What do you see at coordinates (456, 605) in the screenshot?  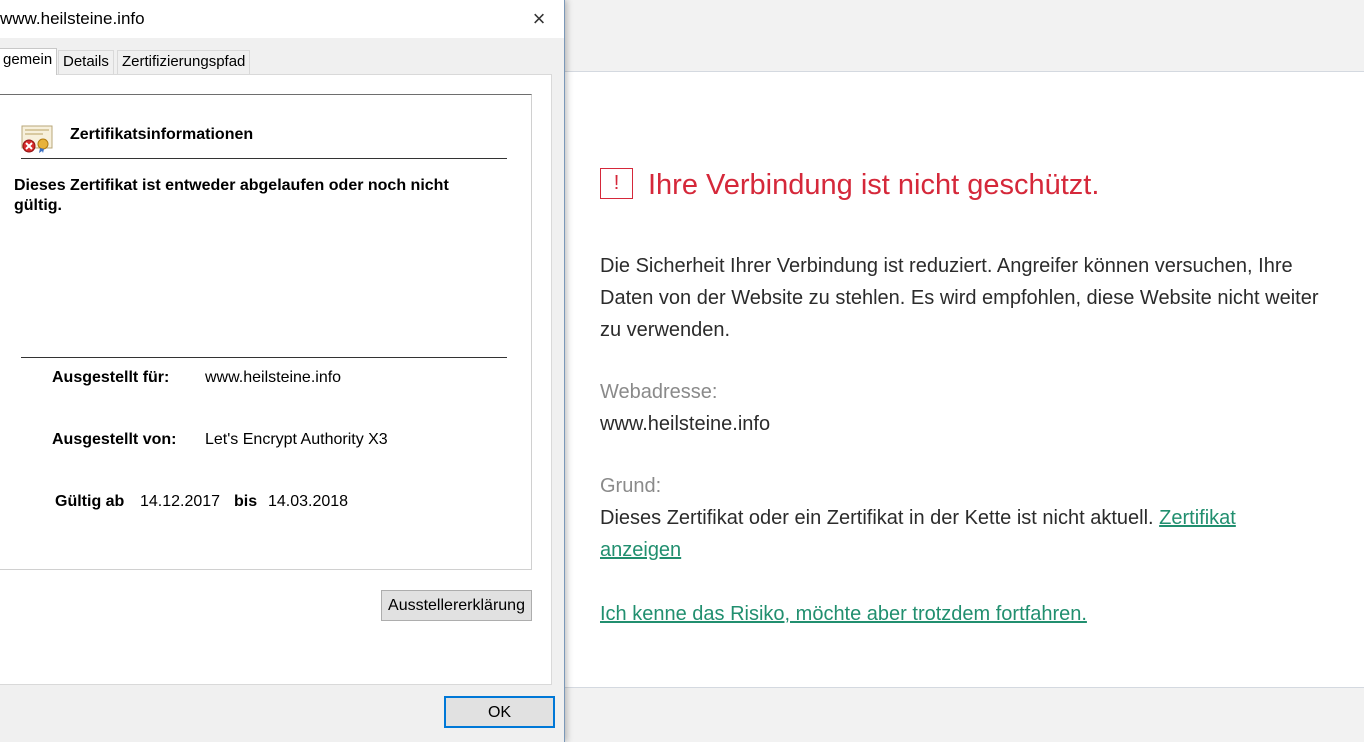 I see `issuer-statement-button: Ausstellererklärung` at bounding box center [456, 605].